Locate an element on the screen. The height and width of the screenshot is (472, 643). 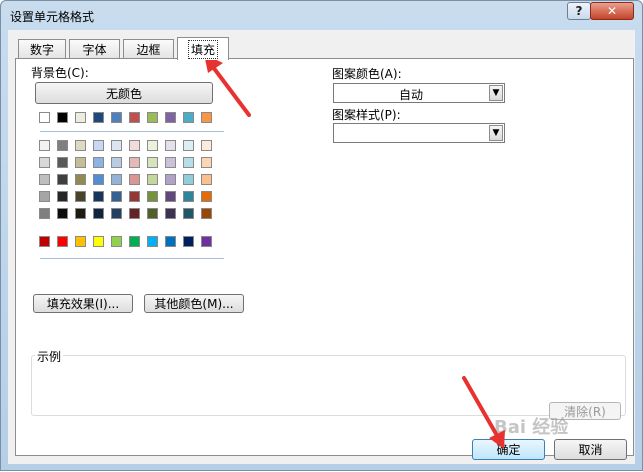
pattern-color-select: 自动 ▼ is located at coordinates (419, 93).